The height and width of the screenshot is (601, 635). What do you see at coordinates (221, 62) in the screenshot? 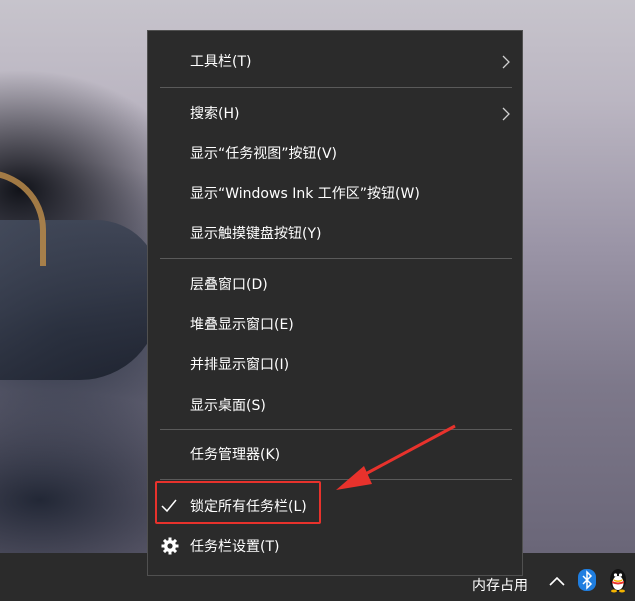
I see `menu-item-label: 工具栏(T)` at bounding box center [221, 62].